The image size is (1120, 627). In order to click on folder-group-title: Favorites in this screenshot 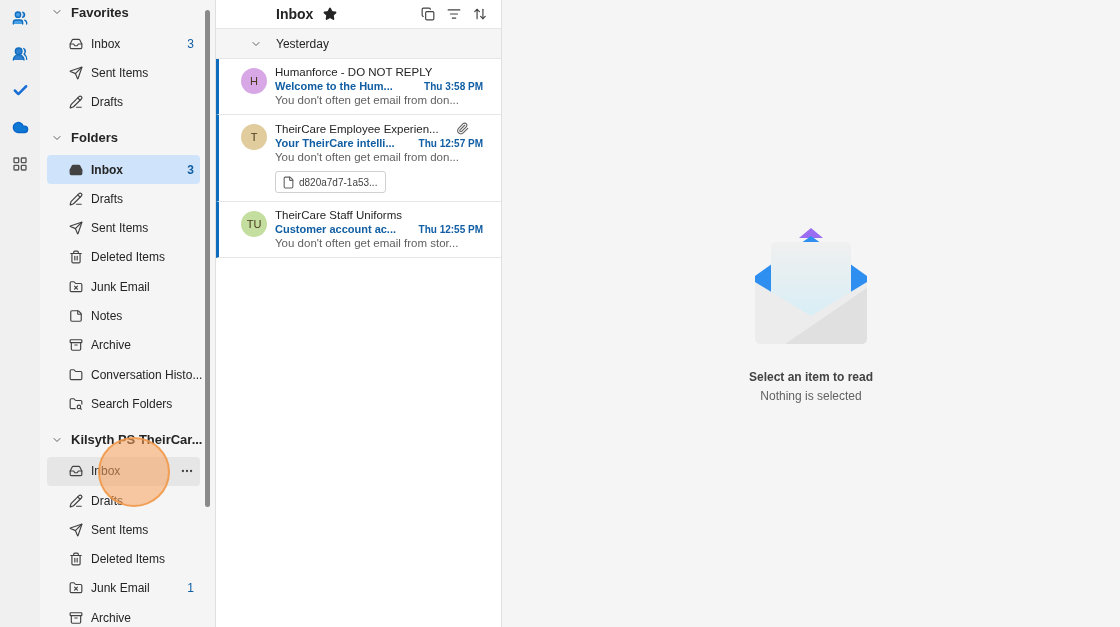, I will do `click(100, 12)`.